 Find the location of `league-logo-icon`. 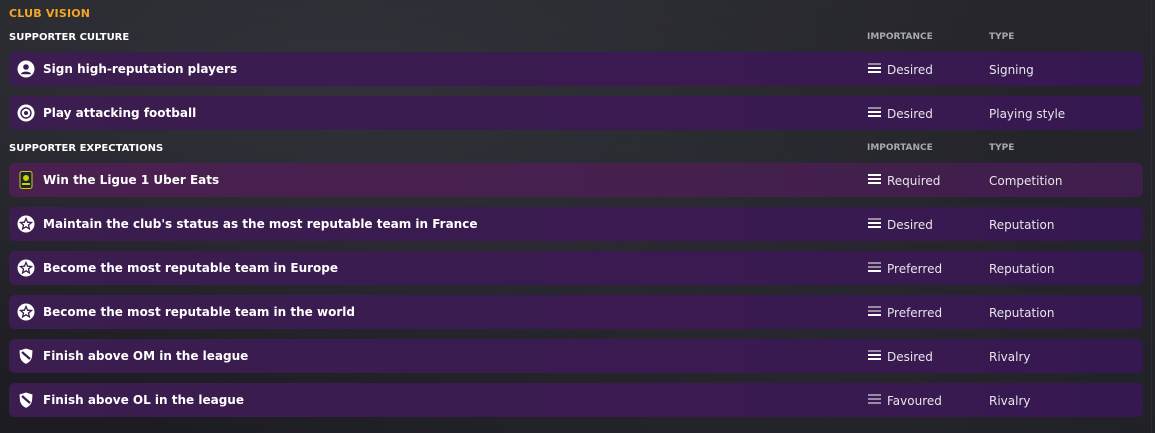

league-logo-icon is located at coordinates (26, 180).